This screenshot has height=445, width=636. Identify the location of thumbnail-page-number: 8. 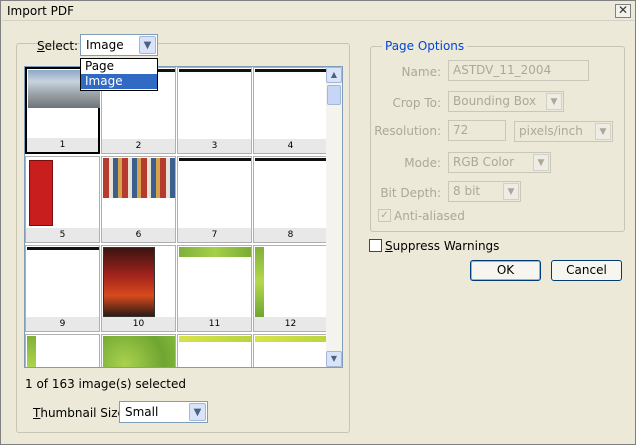
(290, 235).